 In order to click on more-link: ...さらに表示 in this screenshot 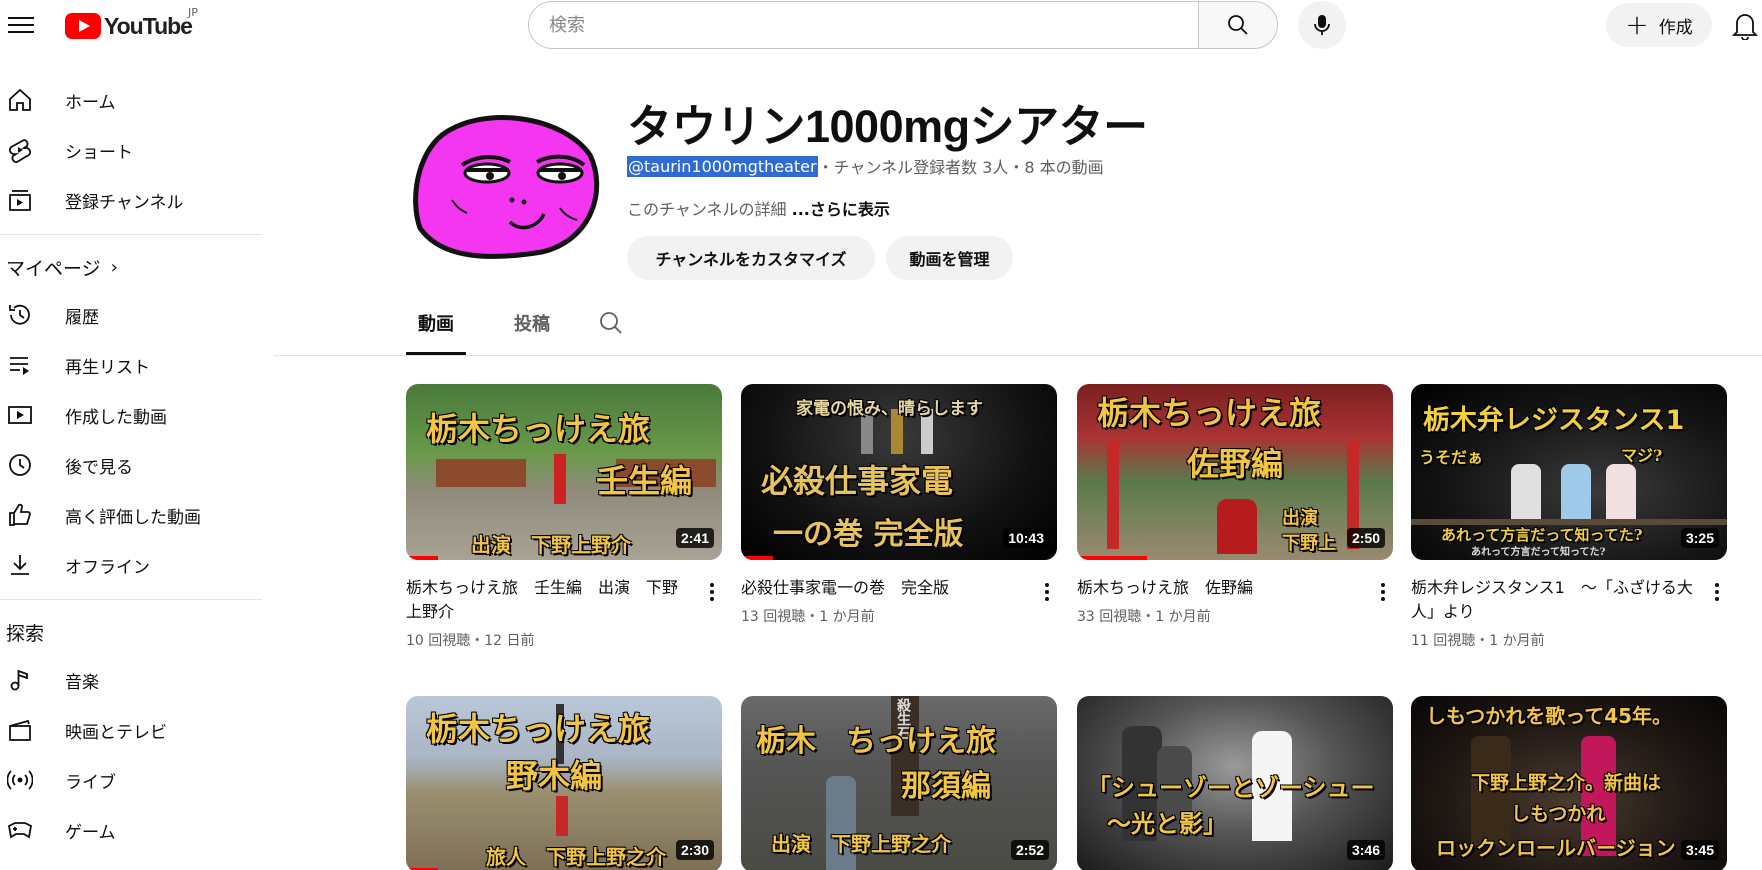, I will do `click(841, 209)`.